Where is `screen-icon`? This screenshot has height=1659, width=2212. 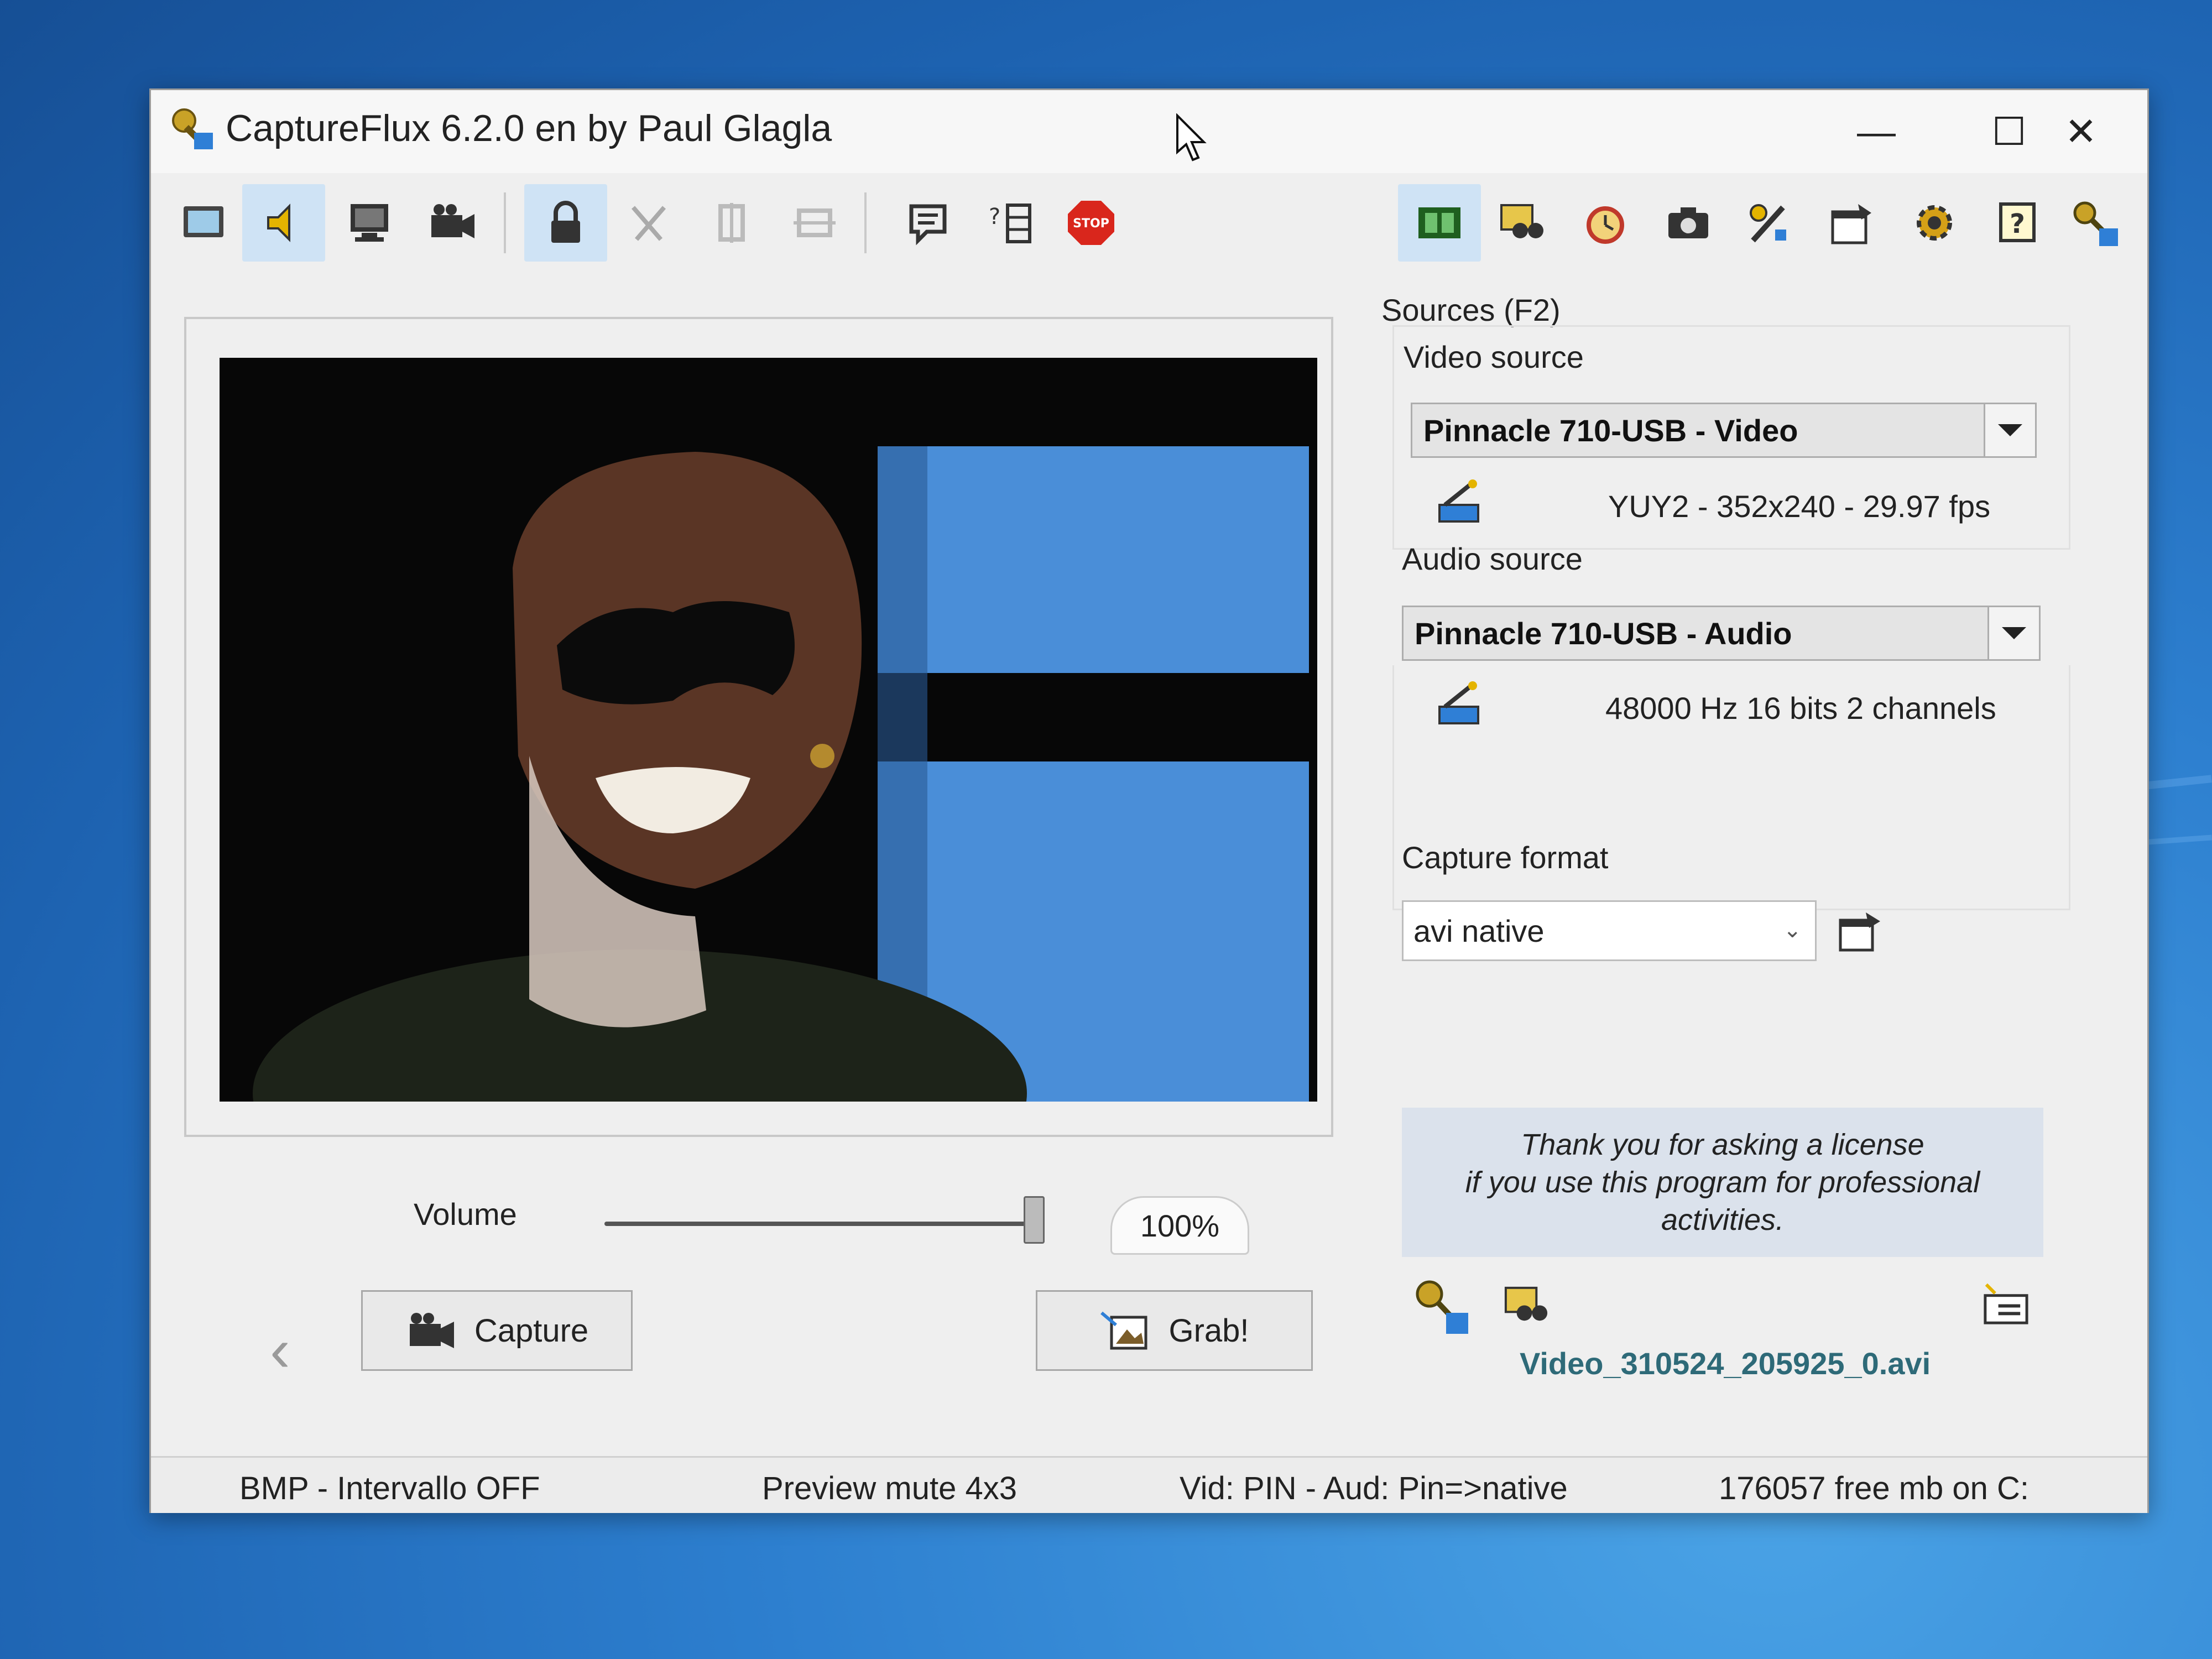 screen-icon is located at coordinates (204, 223).